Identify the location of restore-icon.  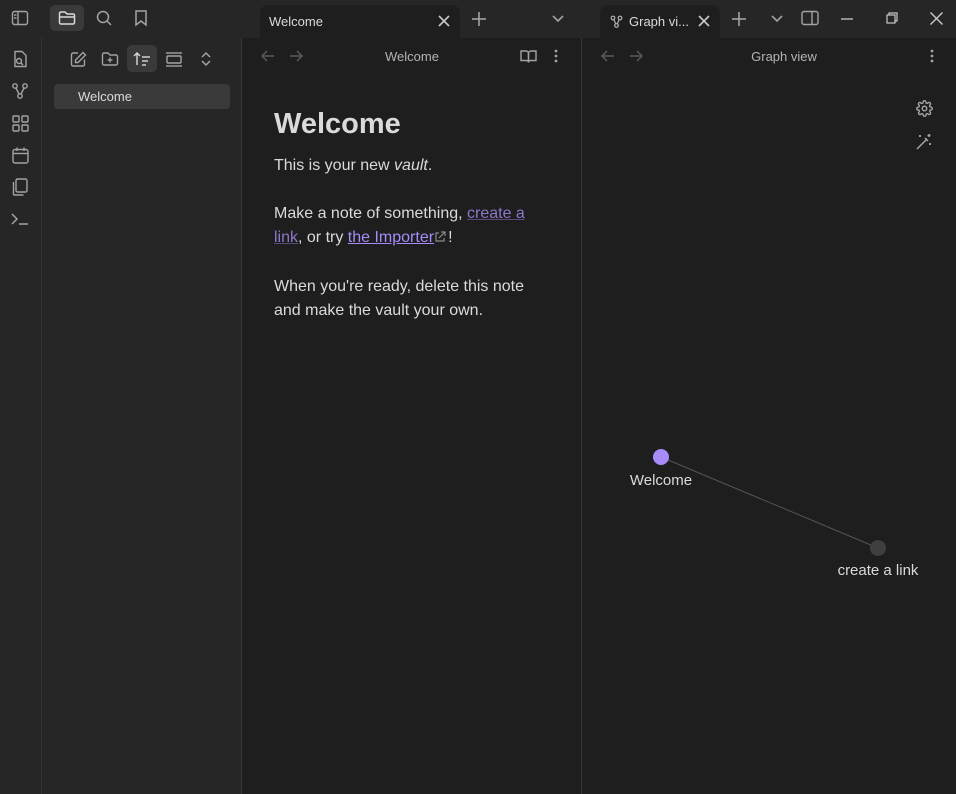
(892, 18).